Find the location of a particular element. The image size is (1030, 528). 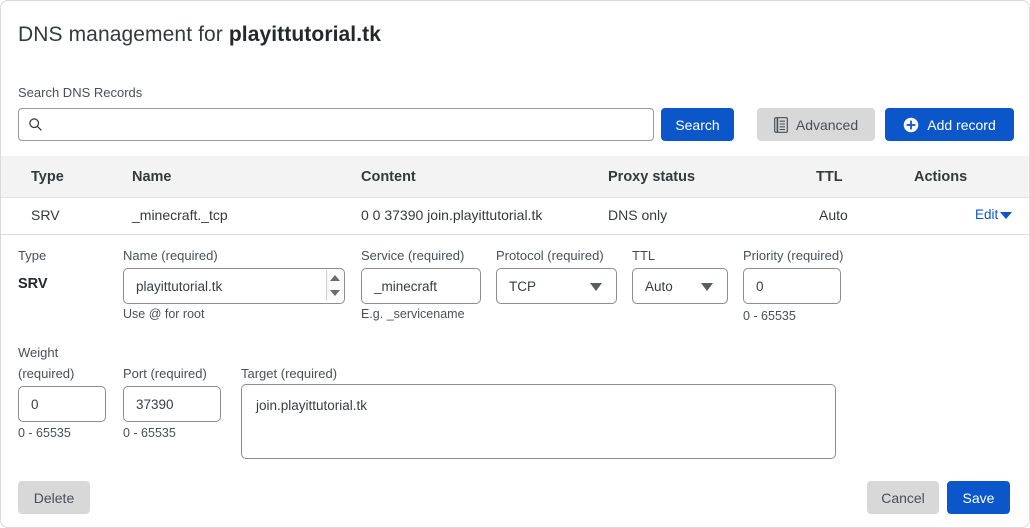

save-button-label: Save is located at coordinates (978, 497).